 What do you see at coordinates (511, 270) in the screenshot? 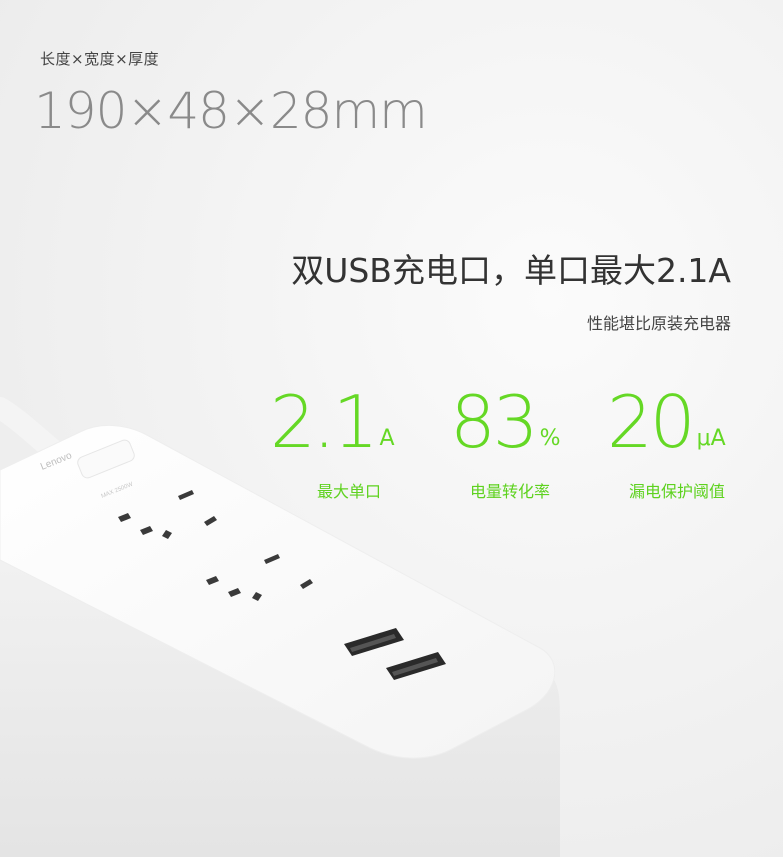
I see `headline: 双USB充电口，单口最大2.1A` at bounding box center [511, 270].